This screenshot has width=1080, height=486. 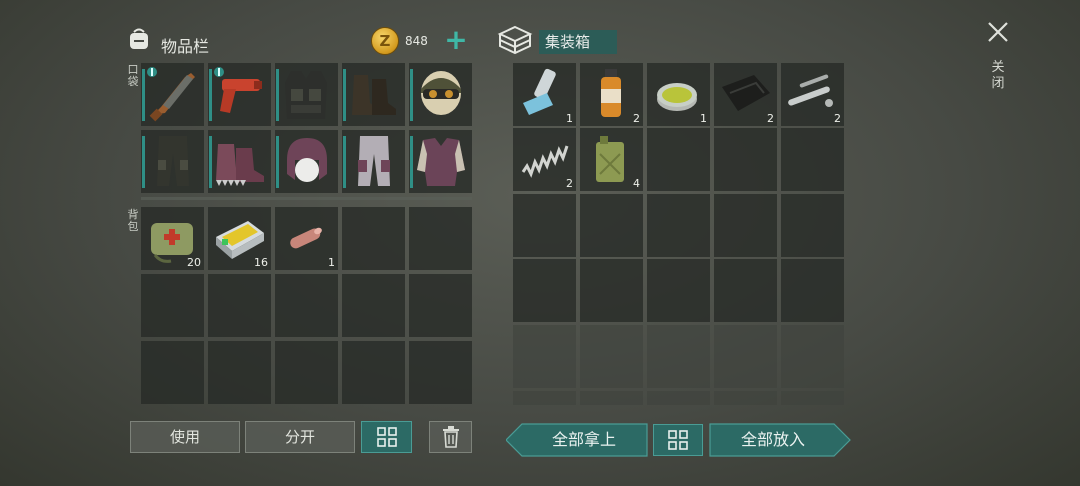 What do you see at coordinates (172, 97) in the screenshot?
I see `shotgun-icon` at bounding box center [172, 97].